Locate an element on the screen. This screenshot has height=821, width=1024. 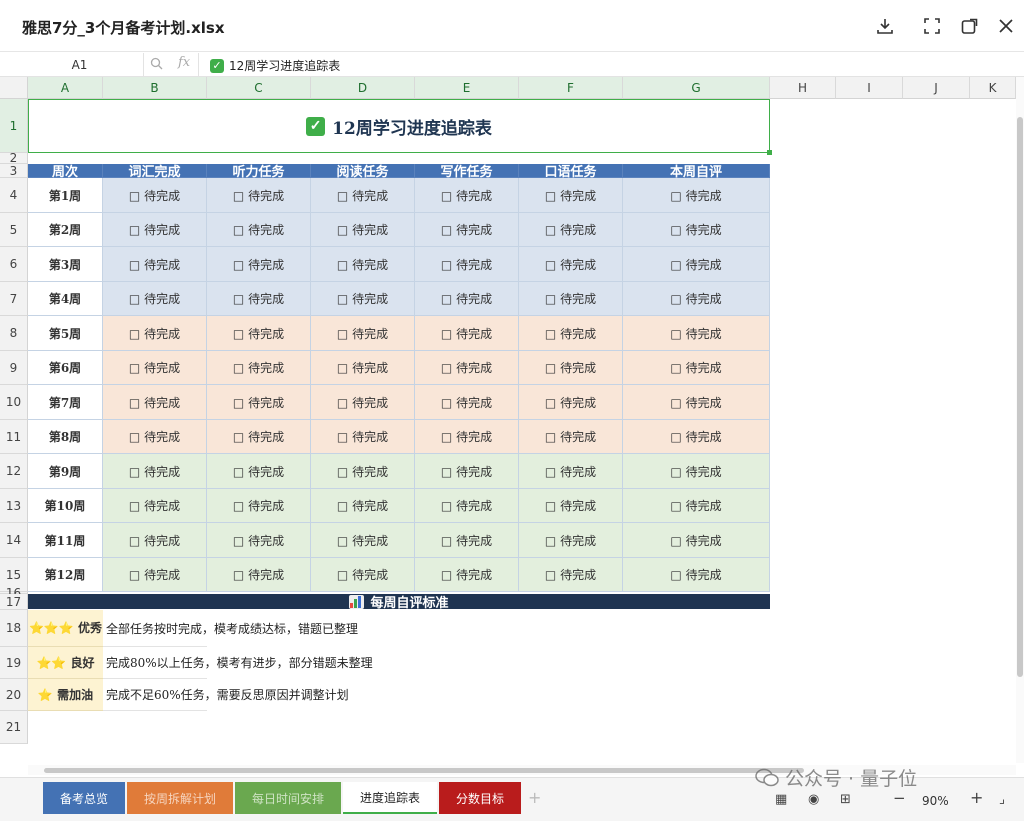
row-header-20: 20 is located at coordinates (14, 695).